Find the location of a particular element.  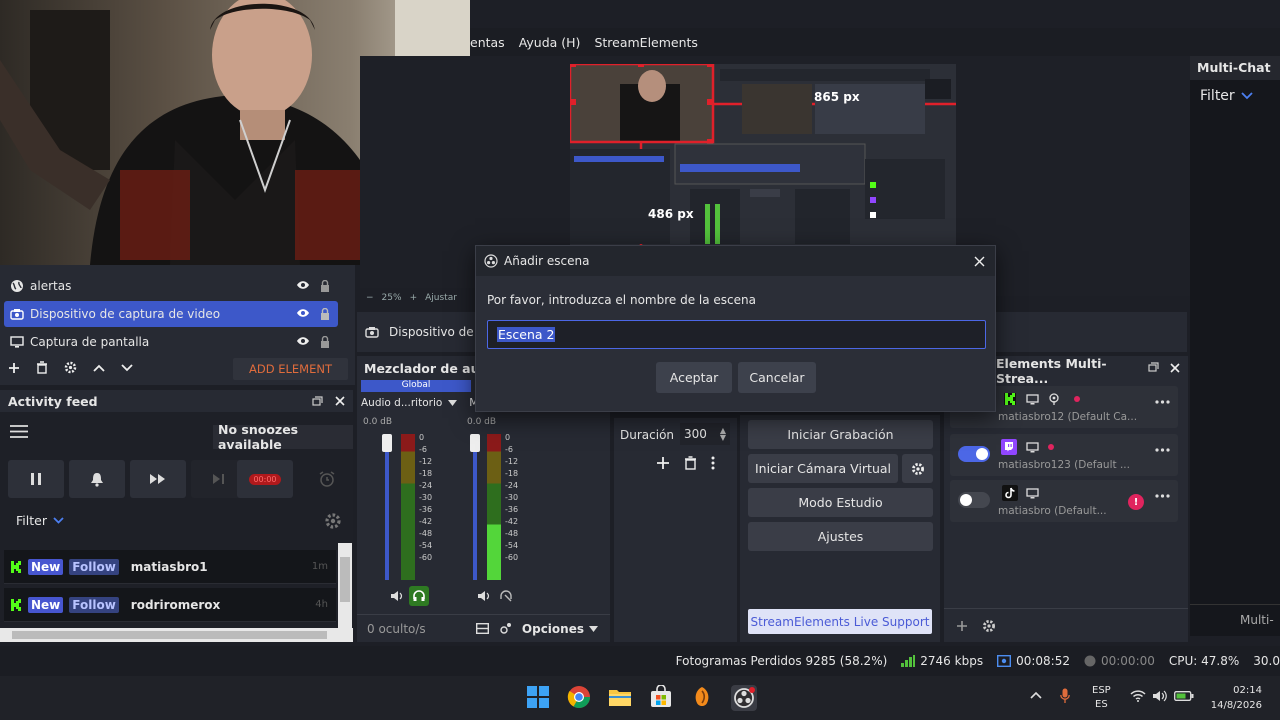

source-item-video-capture: Dispositivo de captura de video is located at coordinates (171, 314).